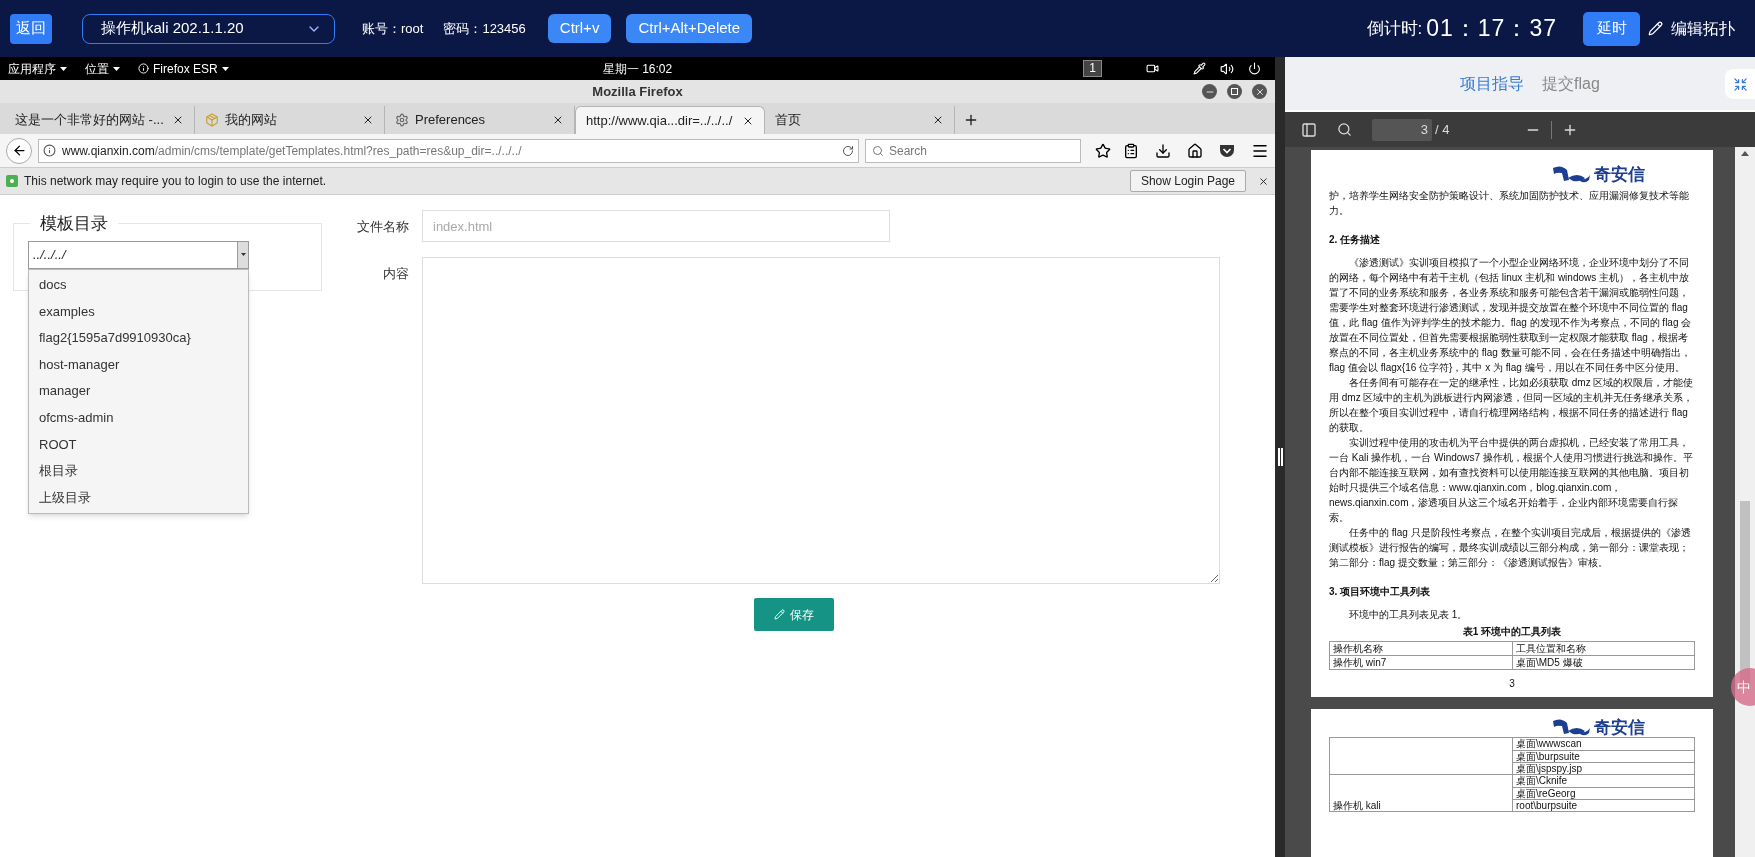 Image resolution: width=1755 pixels, height=857 pixels. I want to click on minimize-button, so click(1209, 91).